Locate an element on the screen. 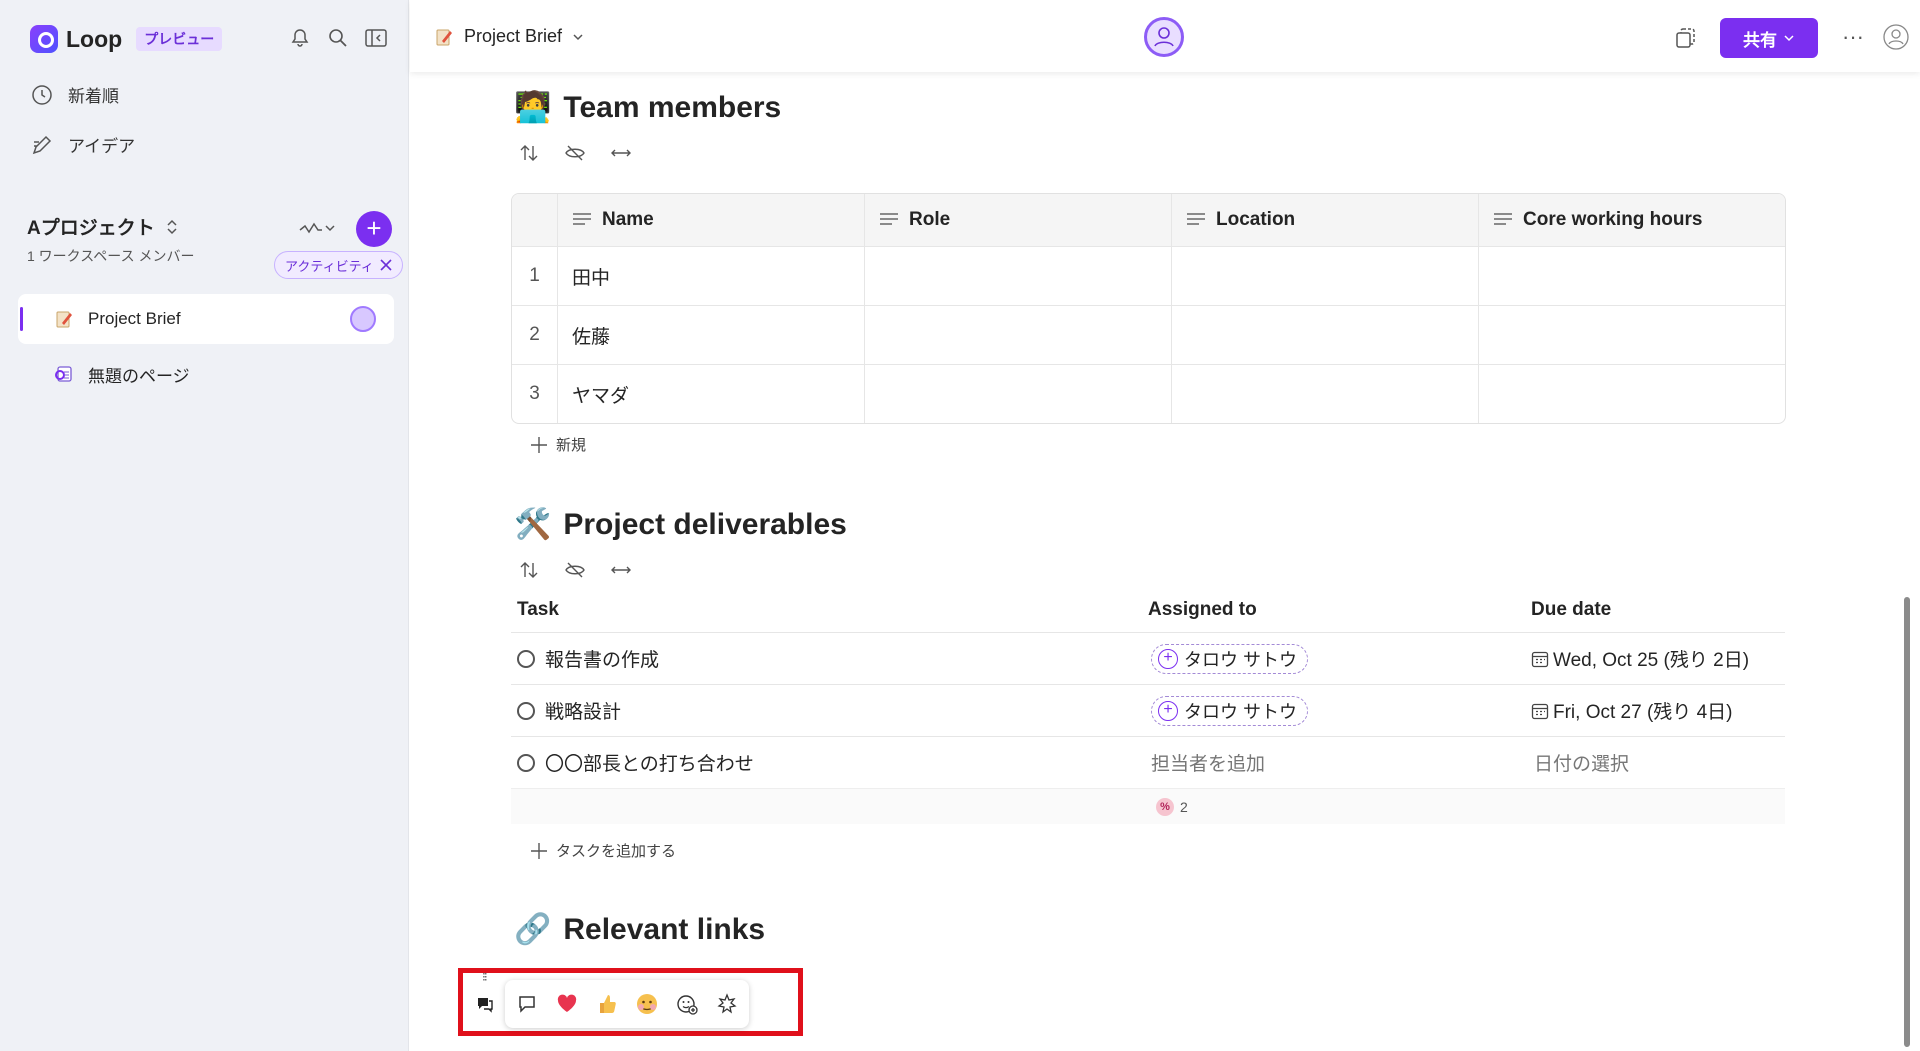 This screenshot has height=1051, width=1920. due-date-cell: Wed, Oct 25 (残り 2日) is located at coordinates (1658, 658).